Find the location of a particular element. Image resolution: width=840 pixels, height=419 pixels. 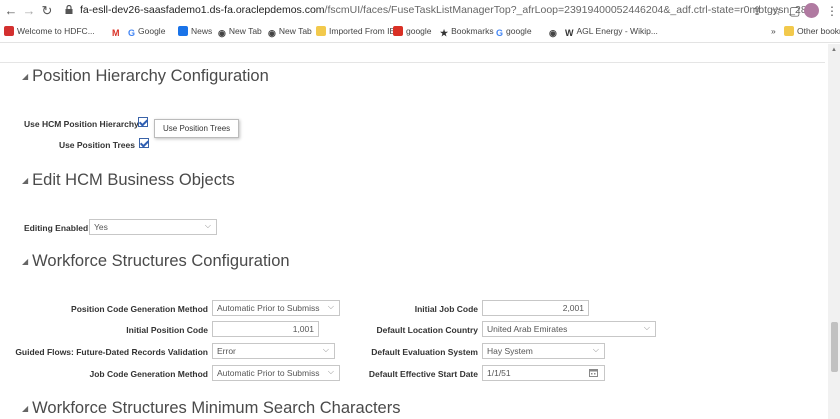

select-value: United Arab Emirates is located at coordinates (527, 329).